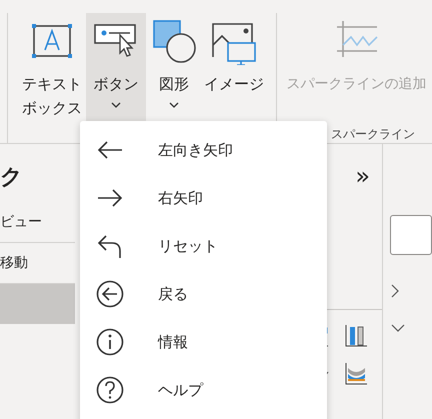 The height and width of the screenshot is (419, 432). I want to click on info-icon, so click(110, 342).